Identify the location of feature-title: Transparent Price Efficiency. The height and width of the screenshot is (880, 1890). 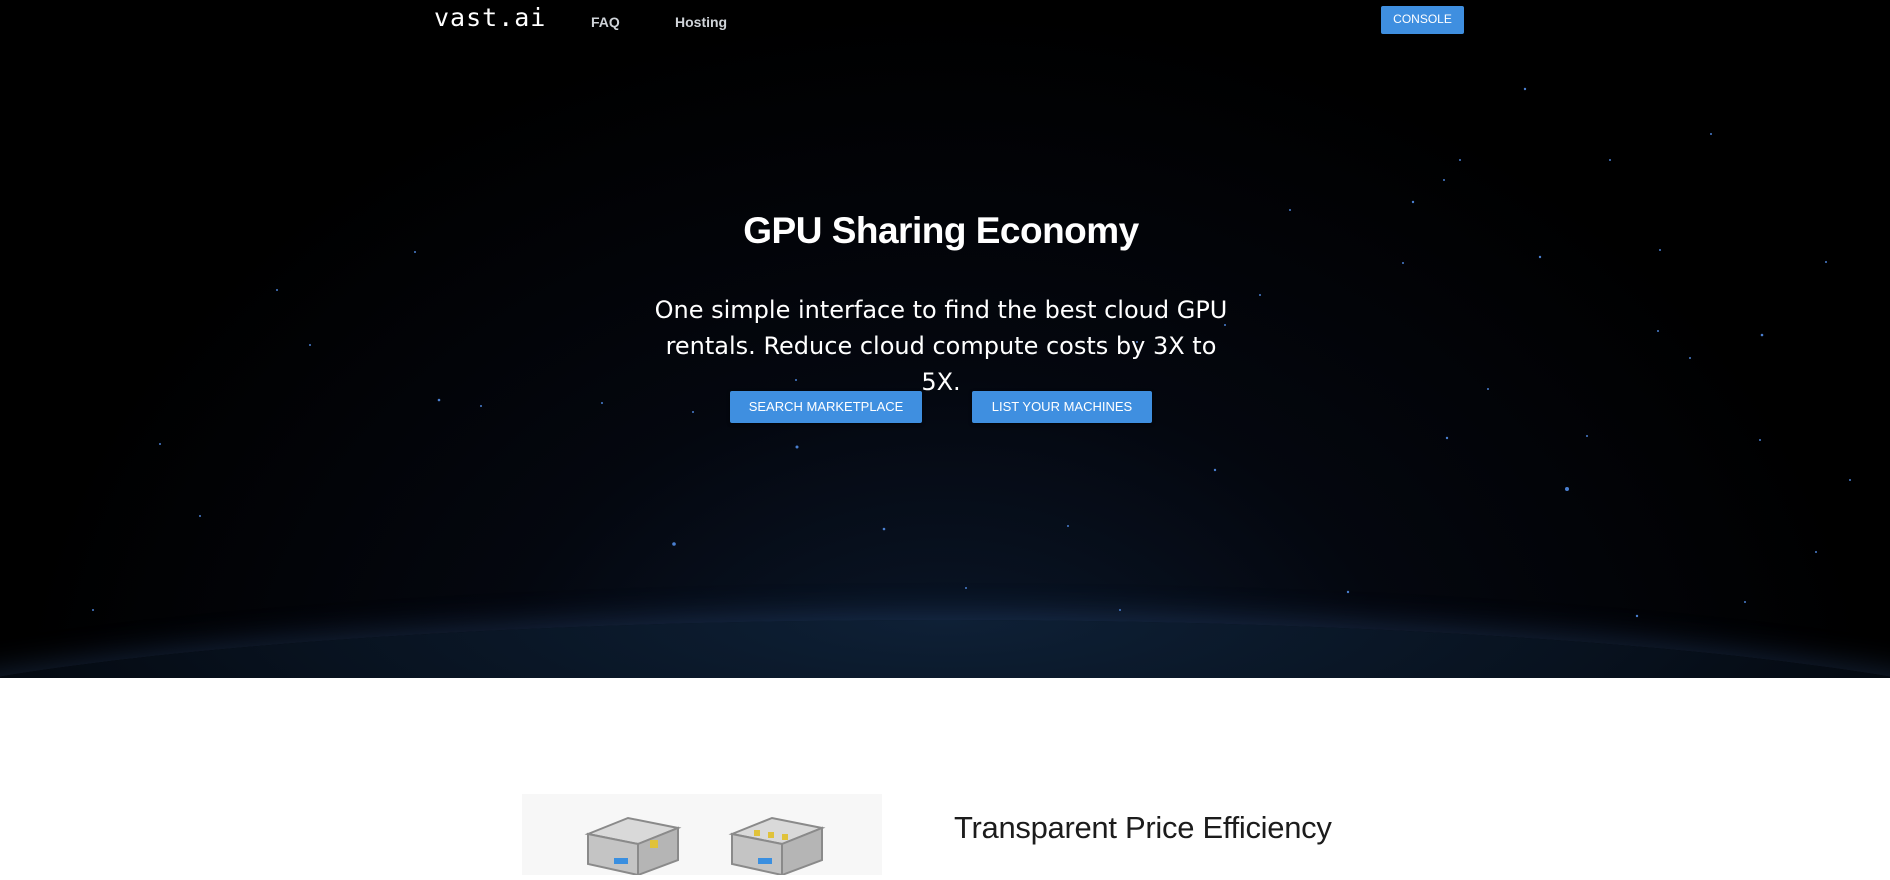
(1143, 827).